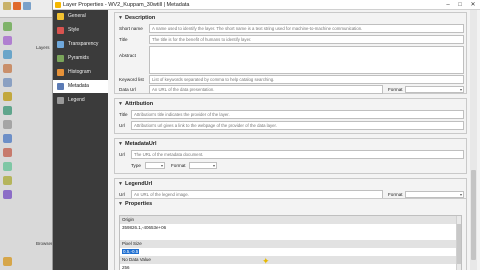 This screenshot has height=270, width=480. What do you see at coordinates (7, 82) in the screenshot?
I see `add-csv-icon` at bounding box center [7, 82].